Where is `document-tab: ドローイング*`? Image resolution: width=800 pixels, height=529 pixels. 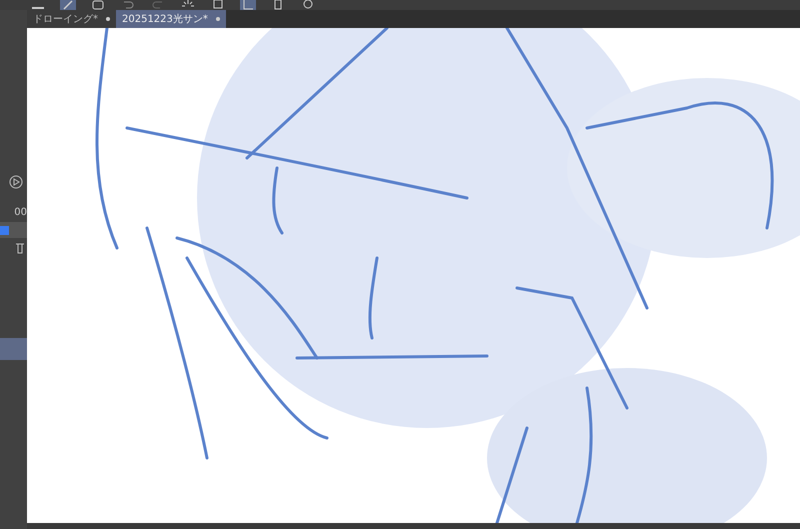 document-tab: ドローイング* is located at coordinates (71, 19).